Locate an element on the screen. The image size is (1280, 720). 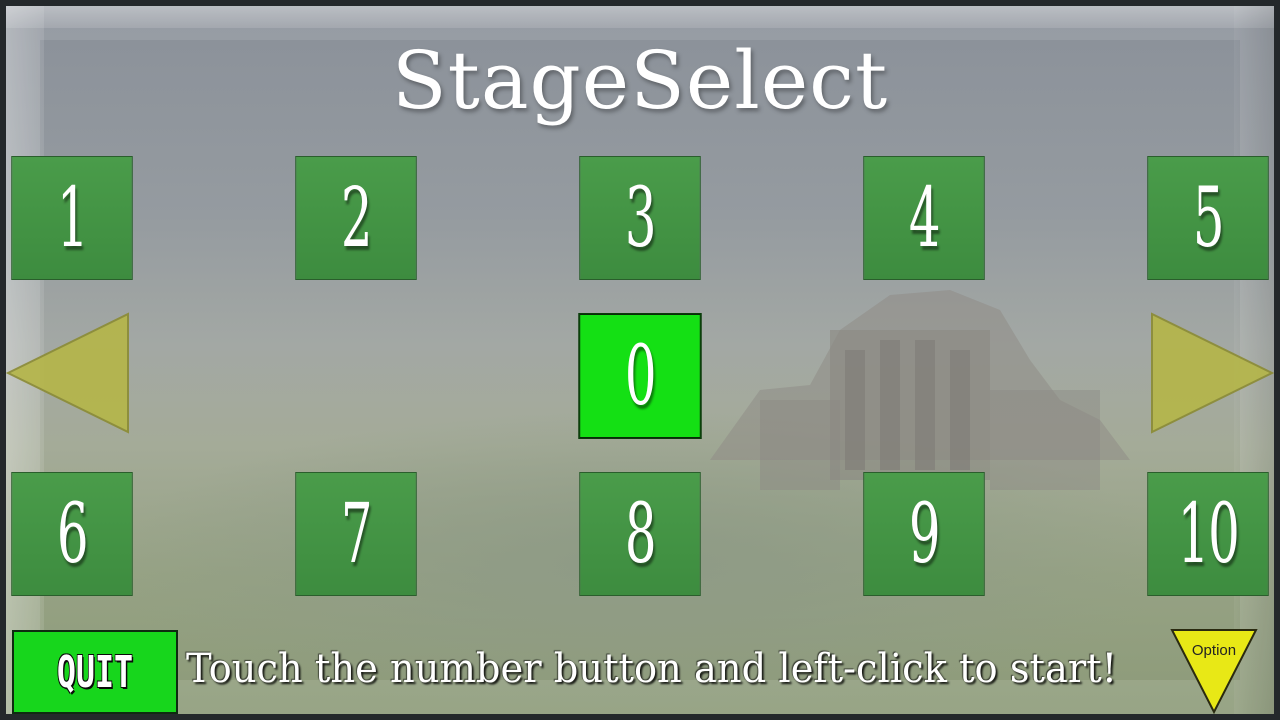
stage-number: 4 is located at coordinates (924, 218).